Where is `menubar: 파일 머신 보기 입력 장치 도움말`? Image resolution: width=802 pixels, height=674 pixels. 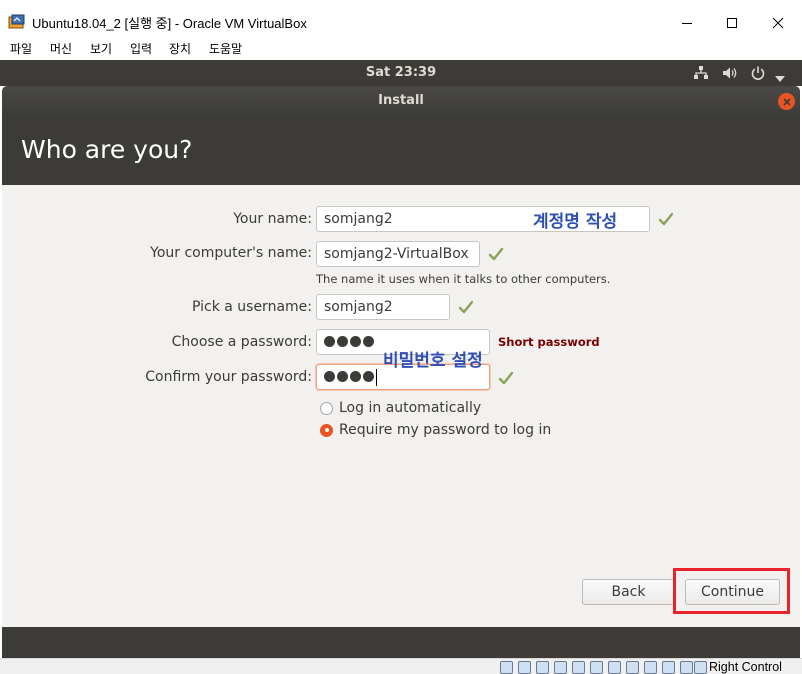
menubar: 파일 머신 보기 입력 장치 도움말 is located at coordinates (401, 48).